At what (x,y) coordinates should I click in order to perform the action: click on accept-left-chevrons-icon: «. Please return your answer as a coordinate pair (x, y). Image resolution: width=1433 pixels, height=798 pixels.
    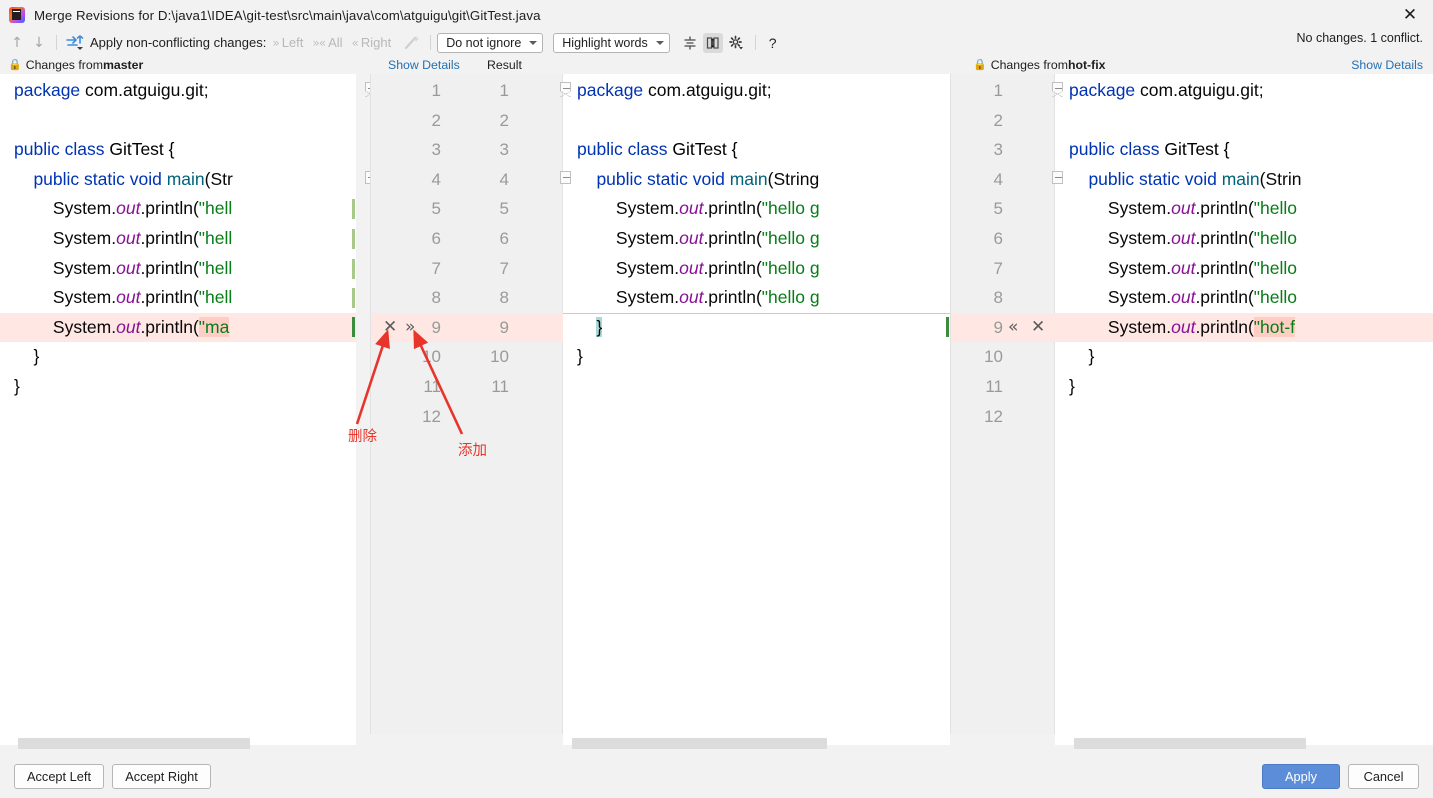
    Looking at the image, I should click on (1013, 328).